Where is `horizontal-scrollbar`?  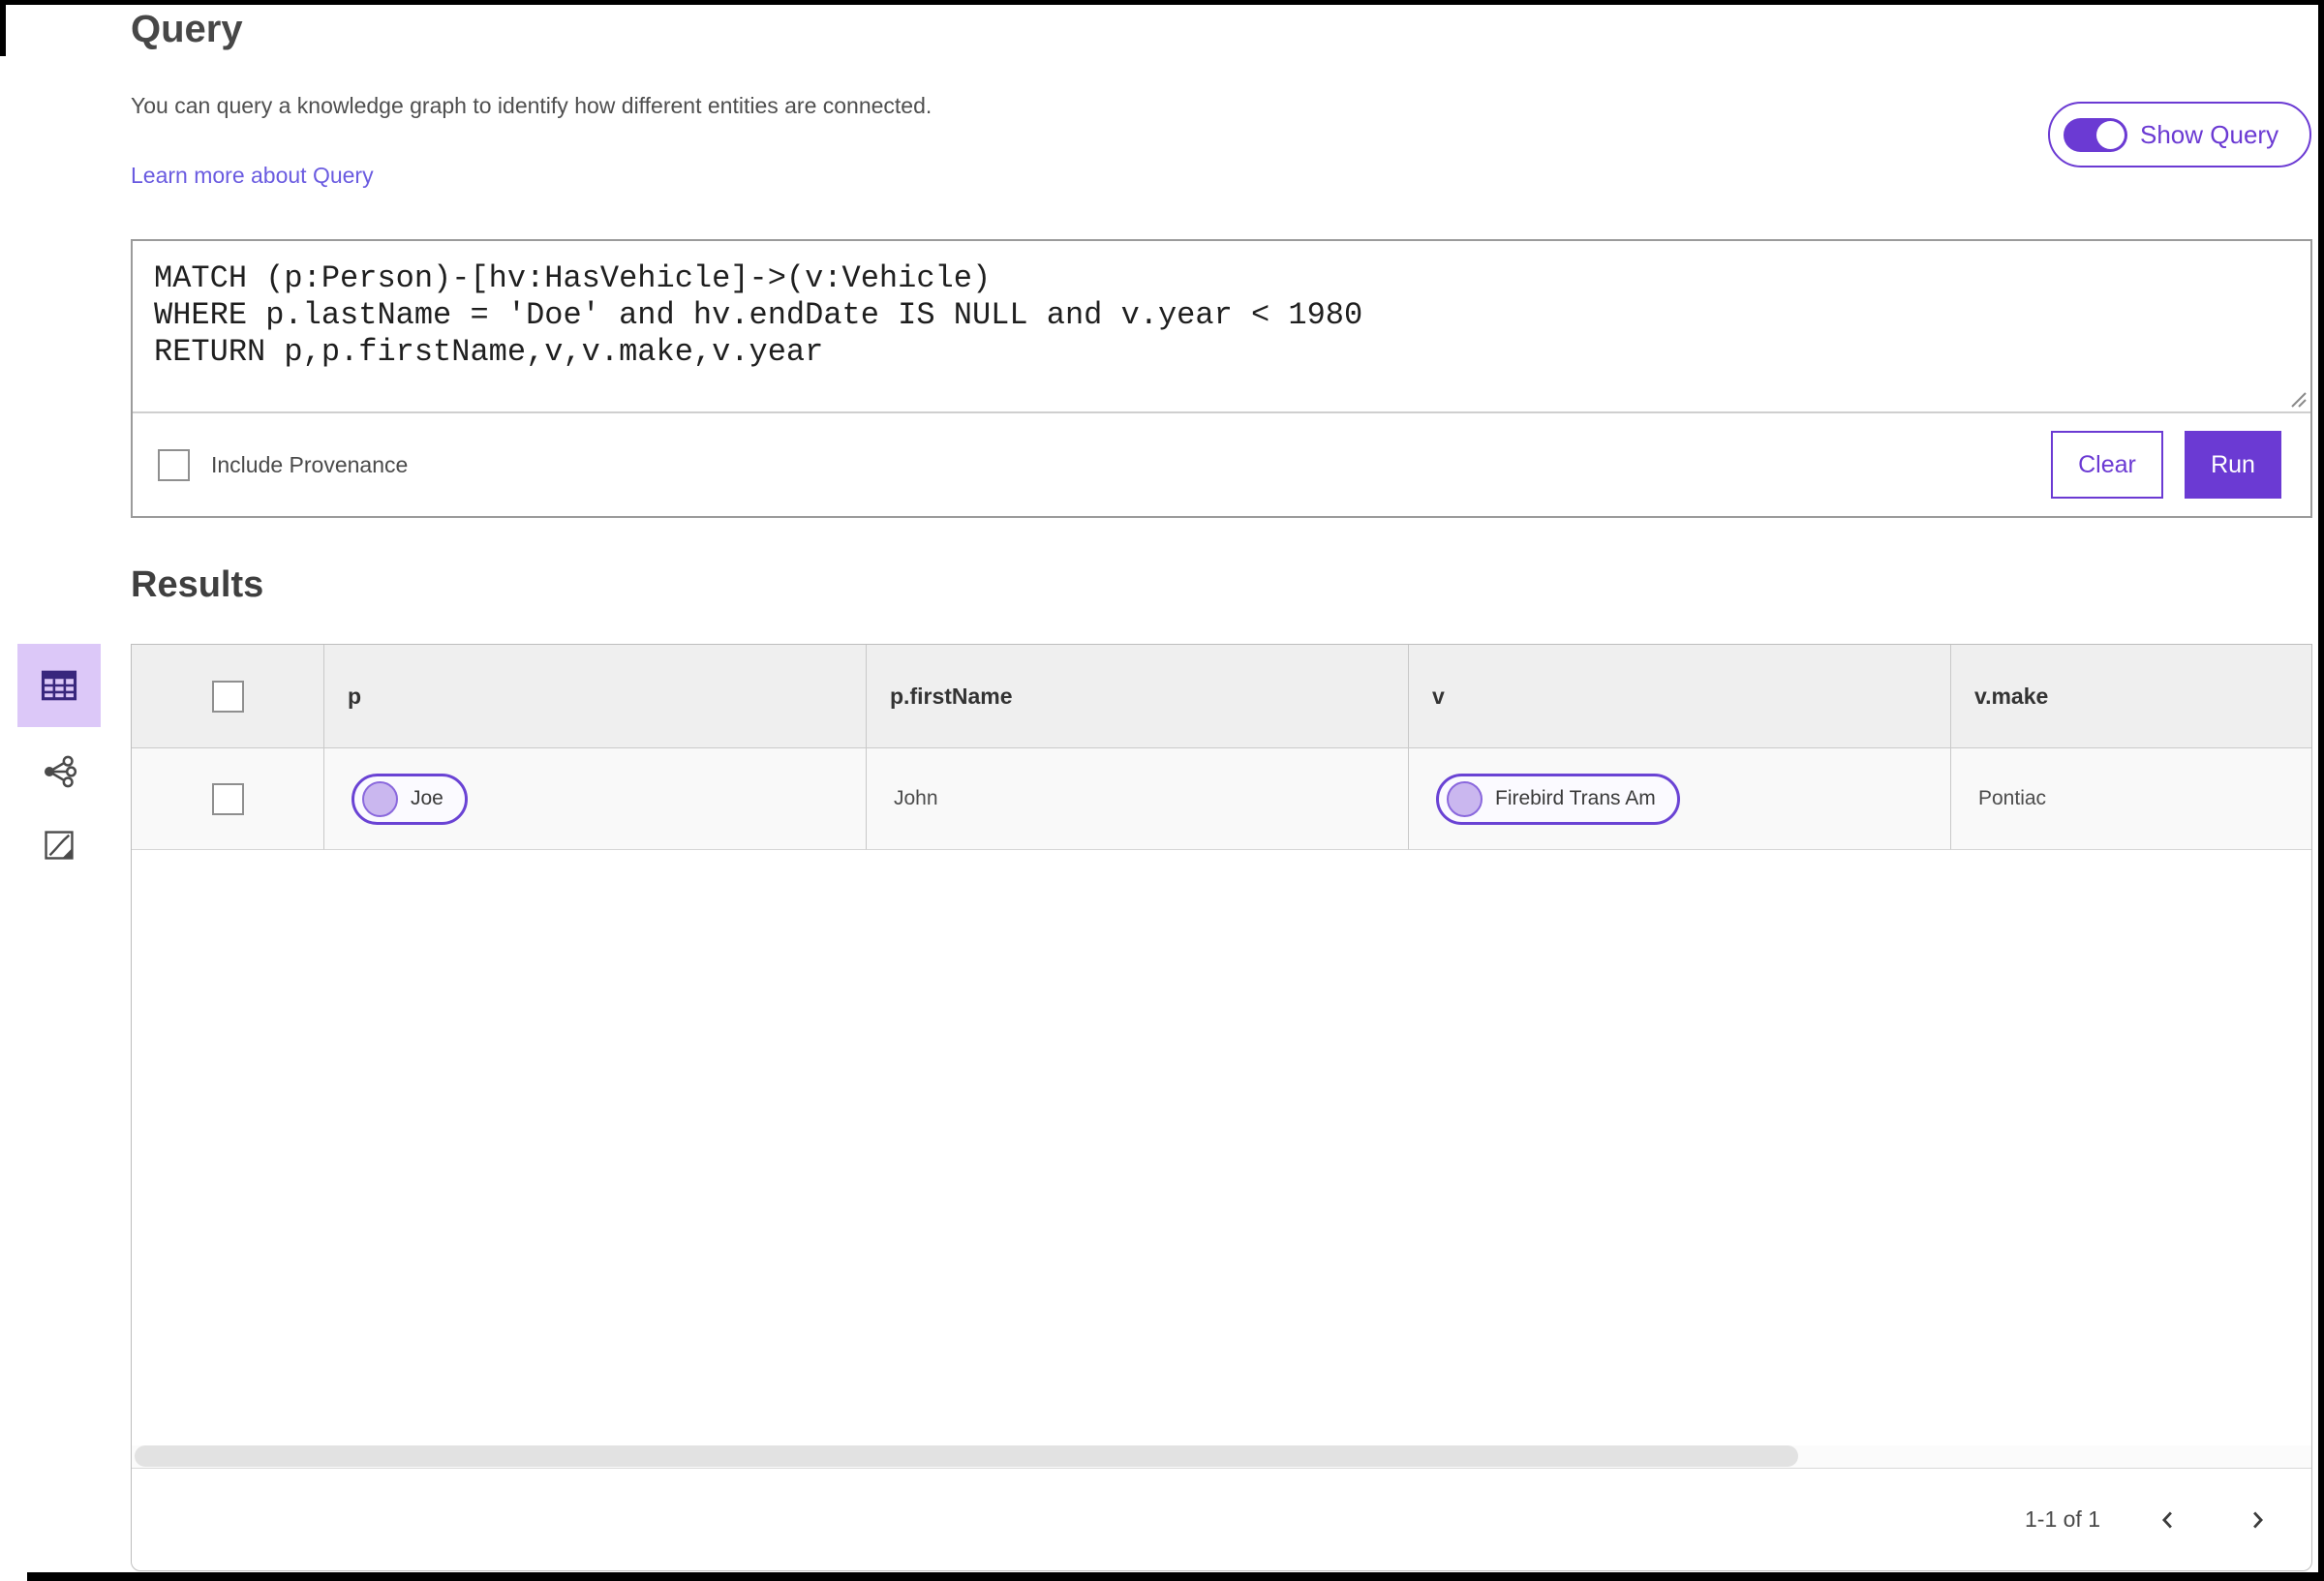 horizontal-scrollbar is located at coordinates (1221, 1456).